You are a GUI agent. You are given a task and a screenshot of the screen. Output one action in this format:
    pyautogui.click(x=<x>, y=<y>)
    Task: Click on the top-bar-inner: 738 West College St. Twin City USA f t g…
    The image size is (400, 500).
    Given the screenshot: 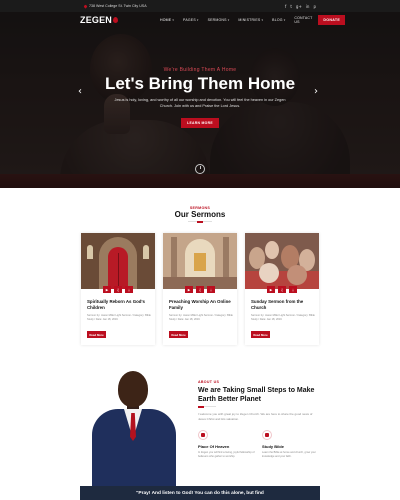 What is the action you would take?
    pyautogui.click(x=199, y=6)
    